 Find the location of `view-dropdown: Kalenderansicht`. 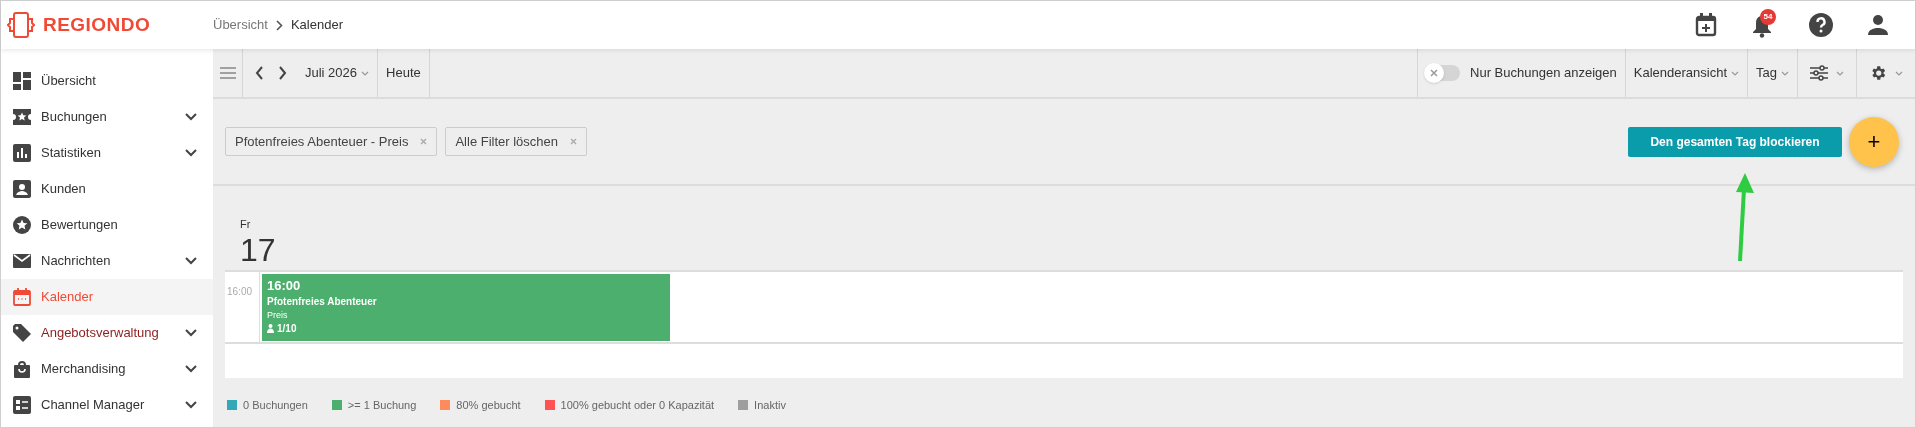

view-dropdown: Kalenderansicht is located at coordinates (1686, 73).